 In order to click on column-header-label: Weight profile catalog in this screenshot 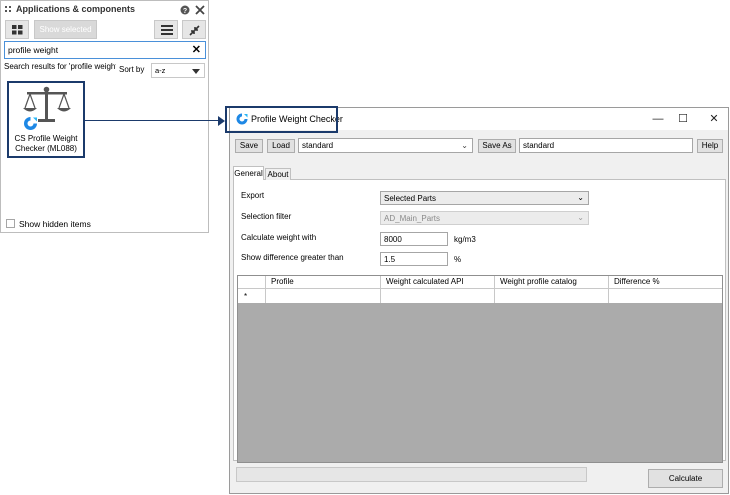, I will do `click(538, 281)`.